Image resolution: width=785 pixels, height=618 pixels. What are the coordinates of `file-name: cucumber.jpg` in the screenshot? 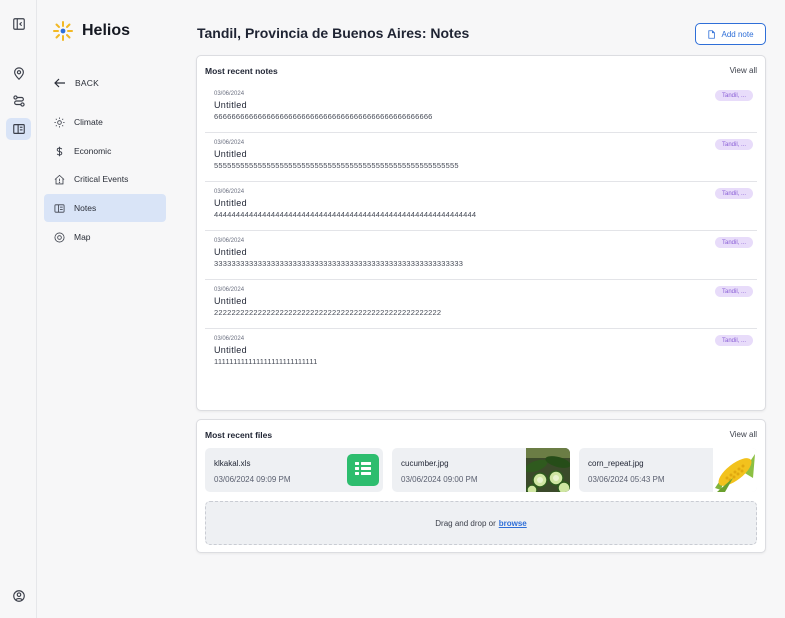 It's located at (425, 463).